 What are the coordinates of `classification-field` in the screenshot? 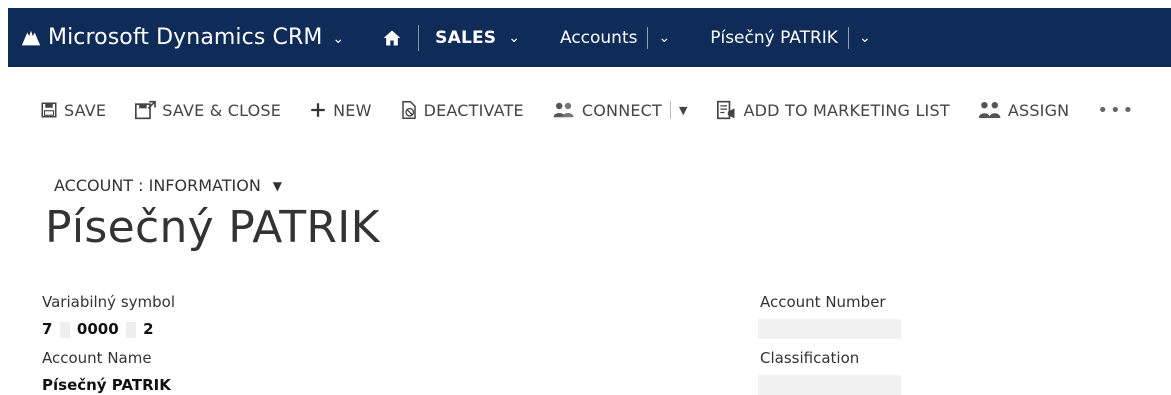 It's located at (829, 385).